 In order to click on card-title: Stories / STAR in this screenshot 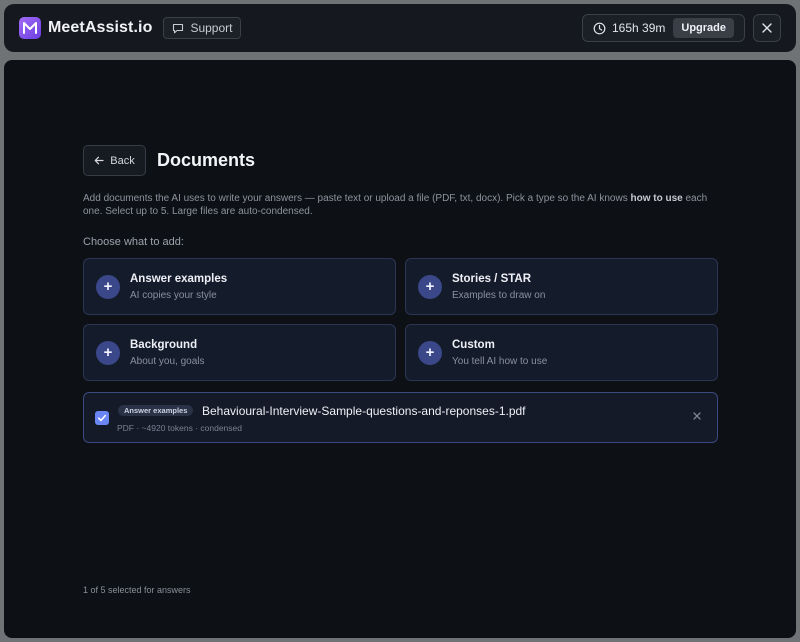, I will do `click(492, 278)`.